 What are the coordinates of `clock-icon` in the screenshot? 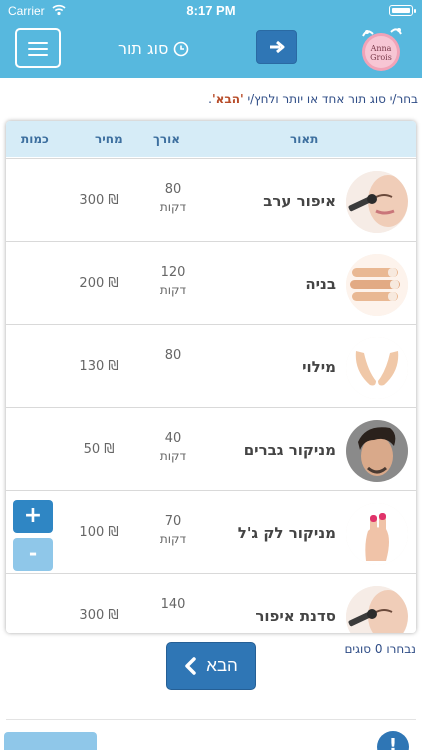 It's located at (181, 48).